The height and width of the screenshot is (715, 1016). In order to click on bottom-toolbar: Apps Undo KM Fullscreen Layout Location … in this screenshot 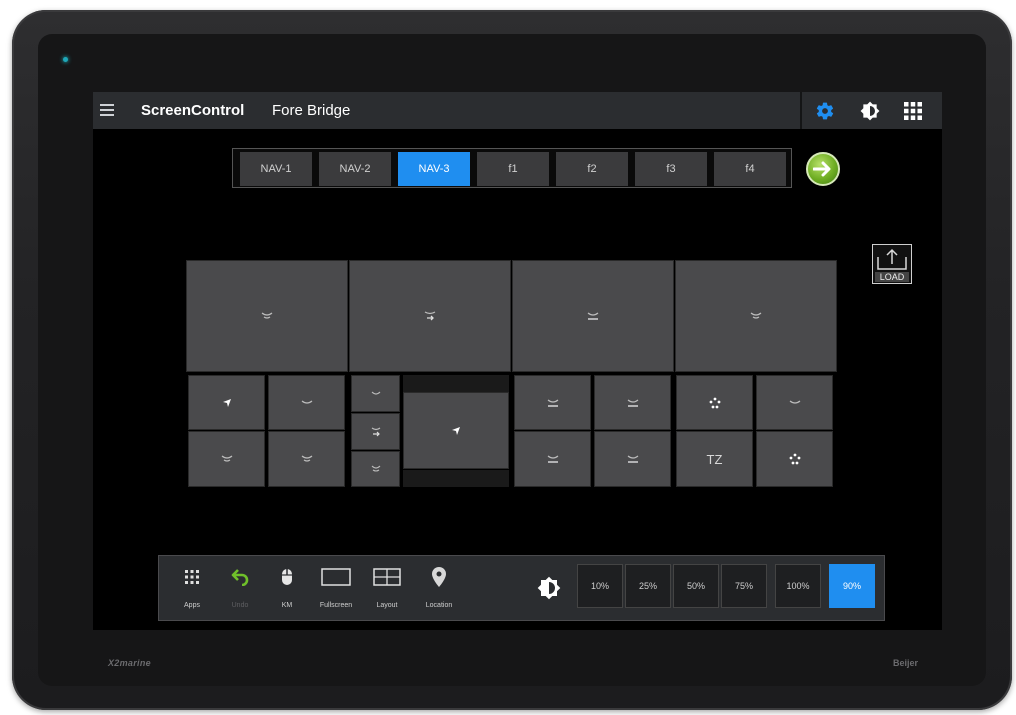, I will do `click(521, 588)`.